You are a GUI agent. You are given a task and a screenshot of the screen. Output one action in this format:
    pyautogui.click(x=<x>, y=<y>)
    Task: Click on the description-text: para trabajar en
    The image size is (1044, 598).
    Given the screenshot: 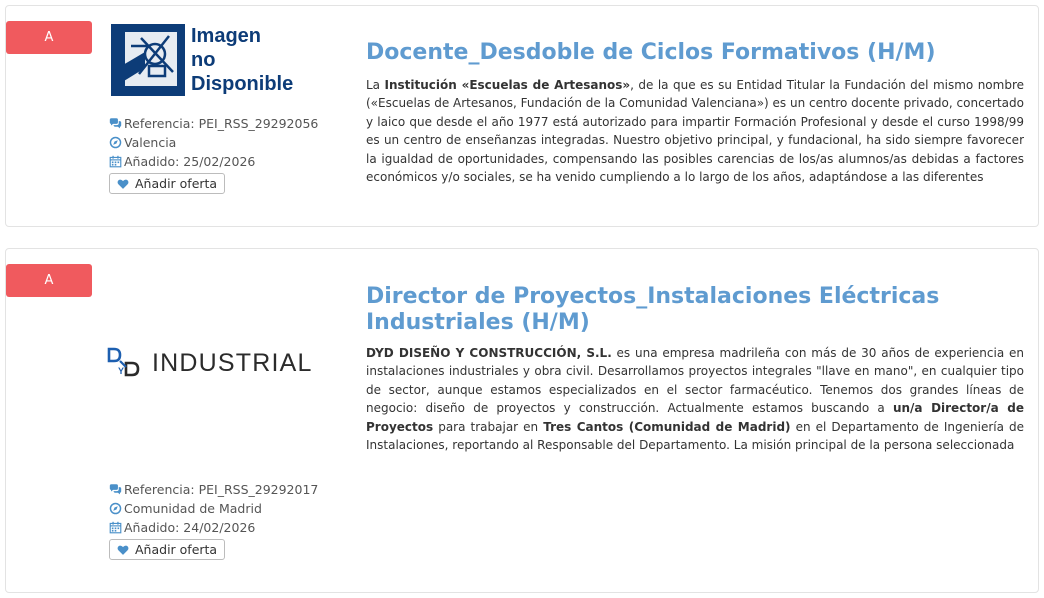 What is the action you would take?
    pyautogui.click(x=488, y=426)
    